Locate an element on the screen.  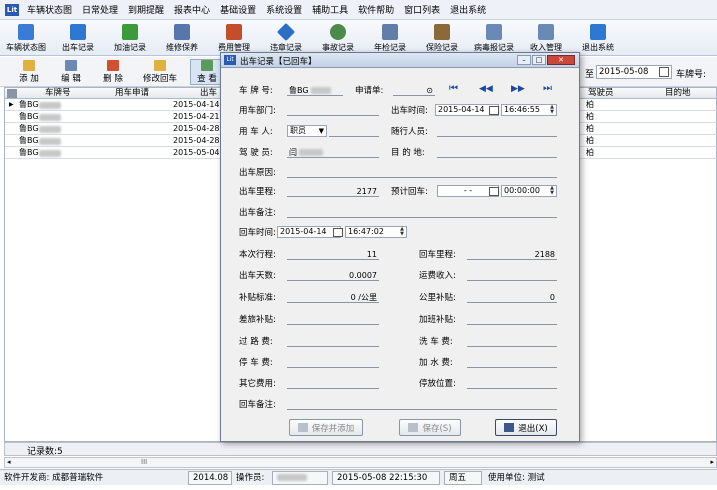
return-remark-label: 回车备注: is located at coordinates (257, 405).